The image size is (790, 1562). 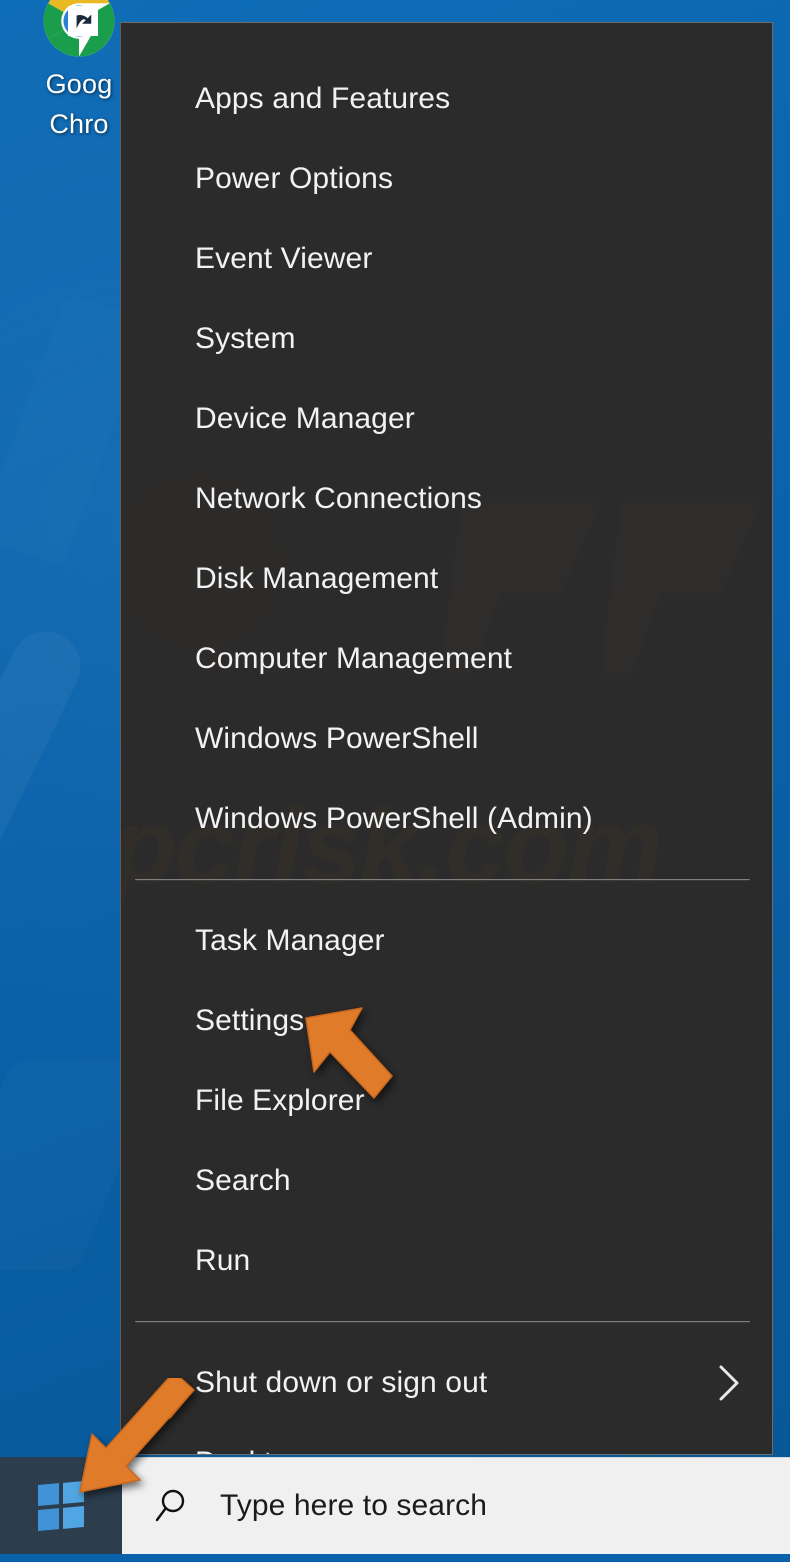 I want to click on start-button, so click(x=61, y=1505).